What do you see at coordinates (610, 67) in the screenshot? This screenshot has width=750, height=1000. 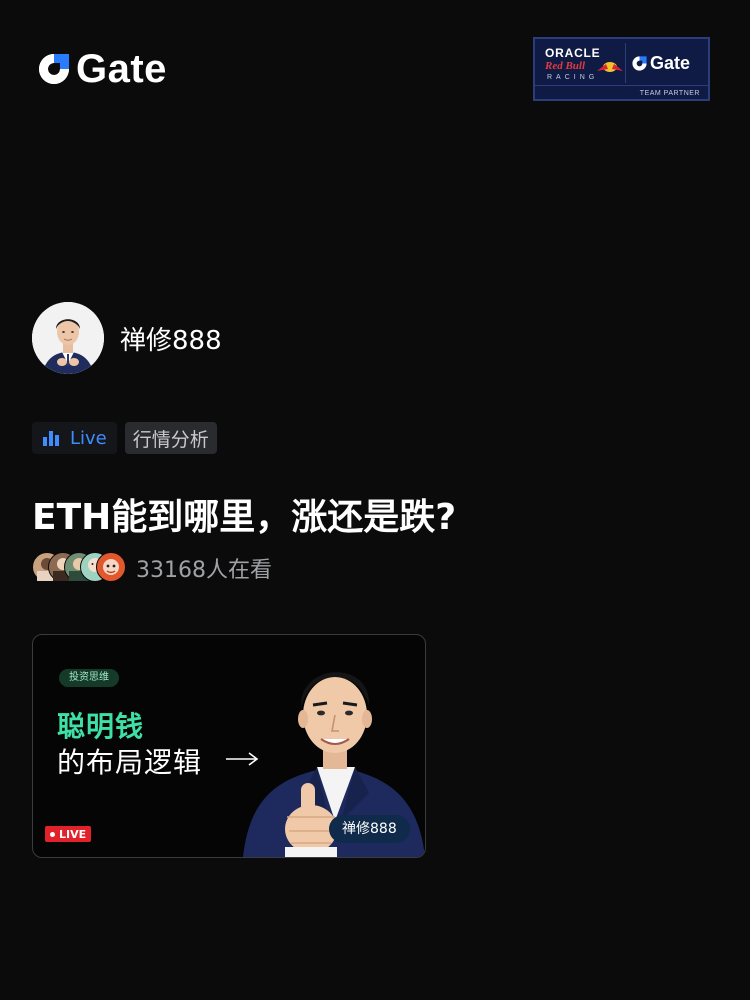 I see `bull-icon` at bounding box center [610, 67].